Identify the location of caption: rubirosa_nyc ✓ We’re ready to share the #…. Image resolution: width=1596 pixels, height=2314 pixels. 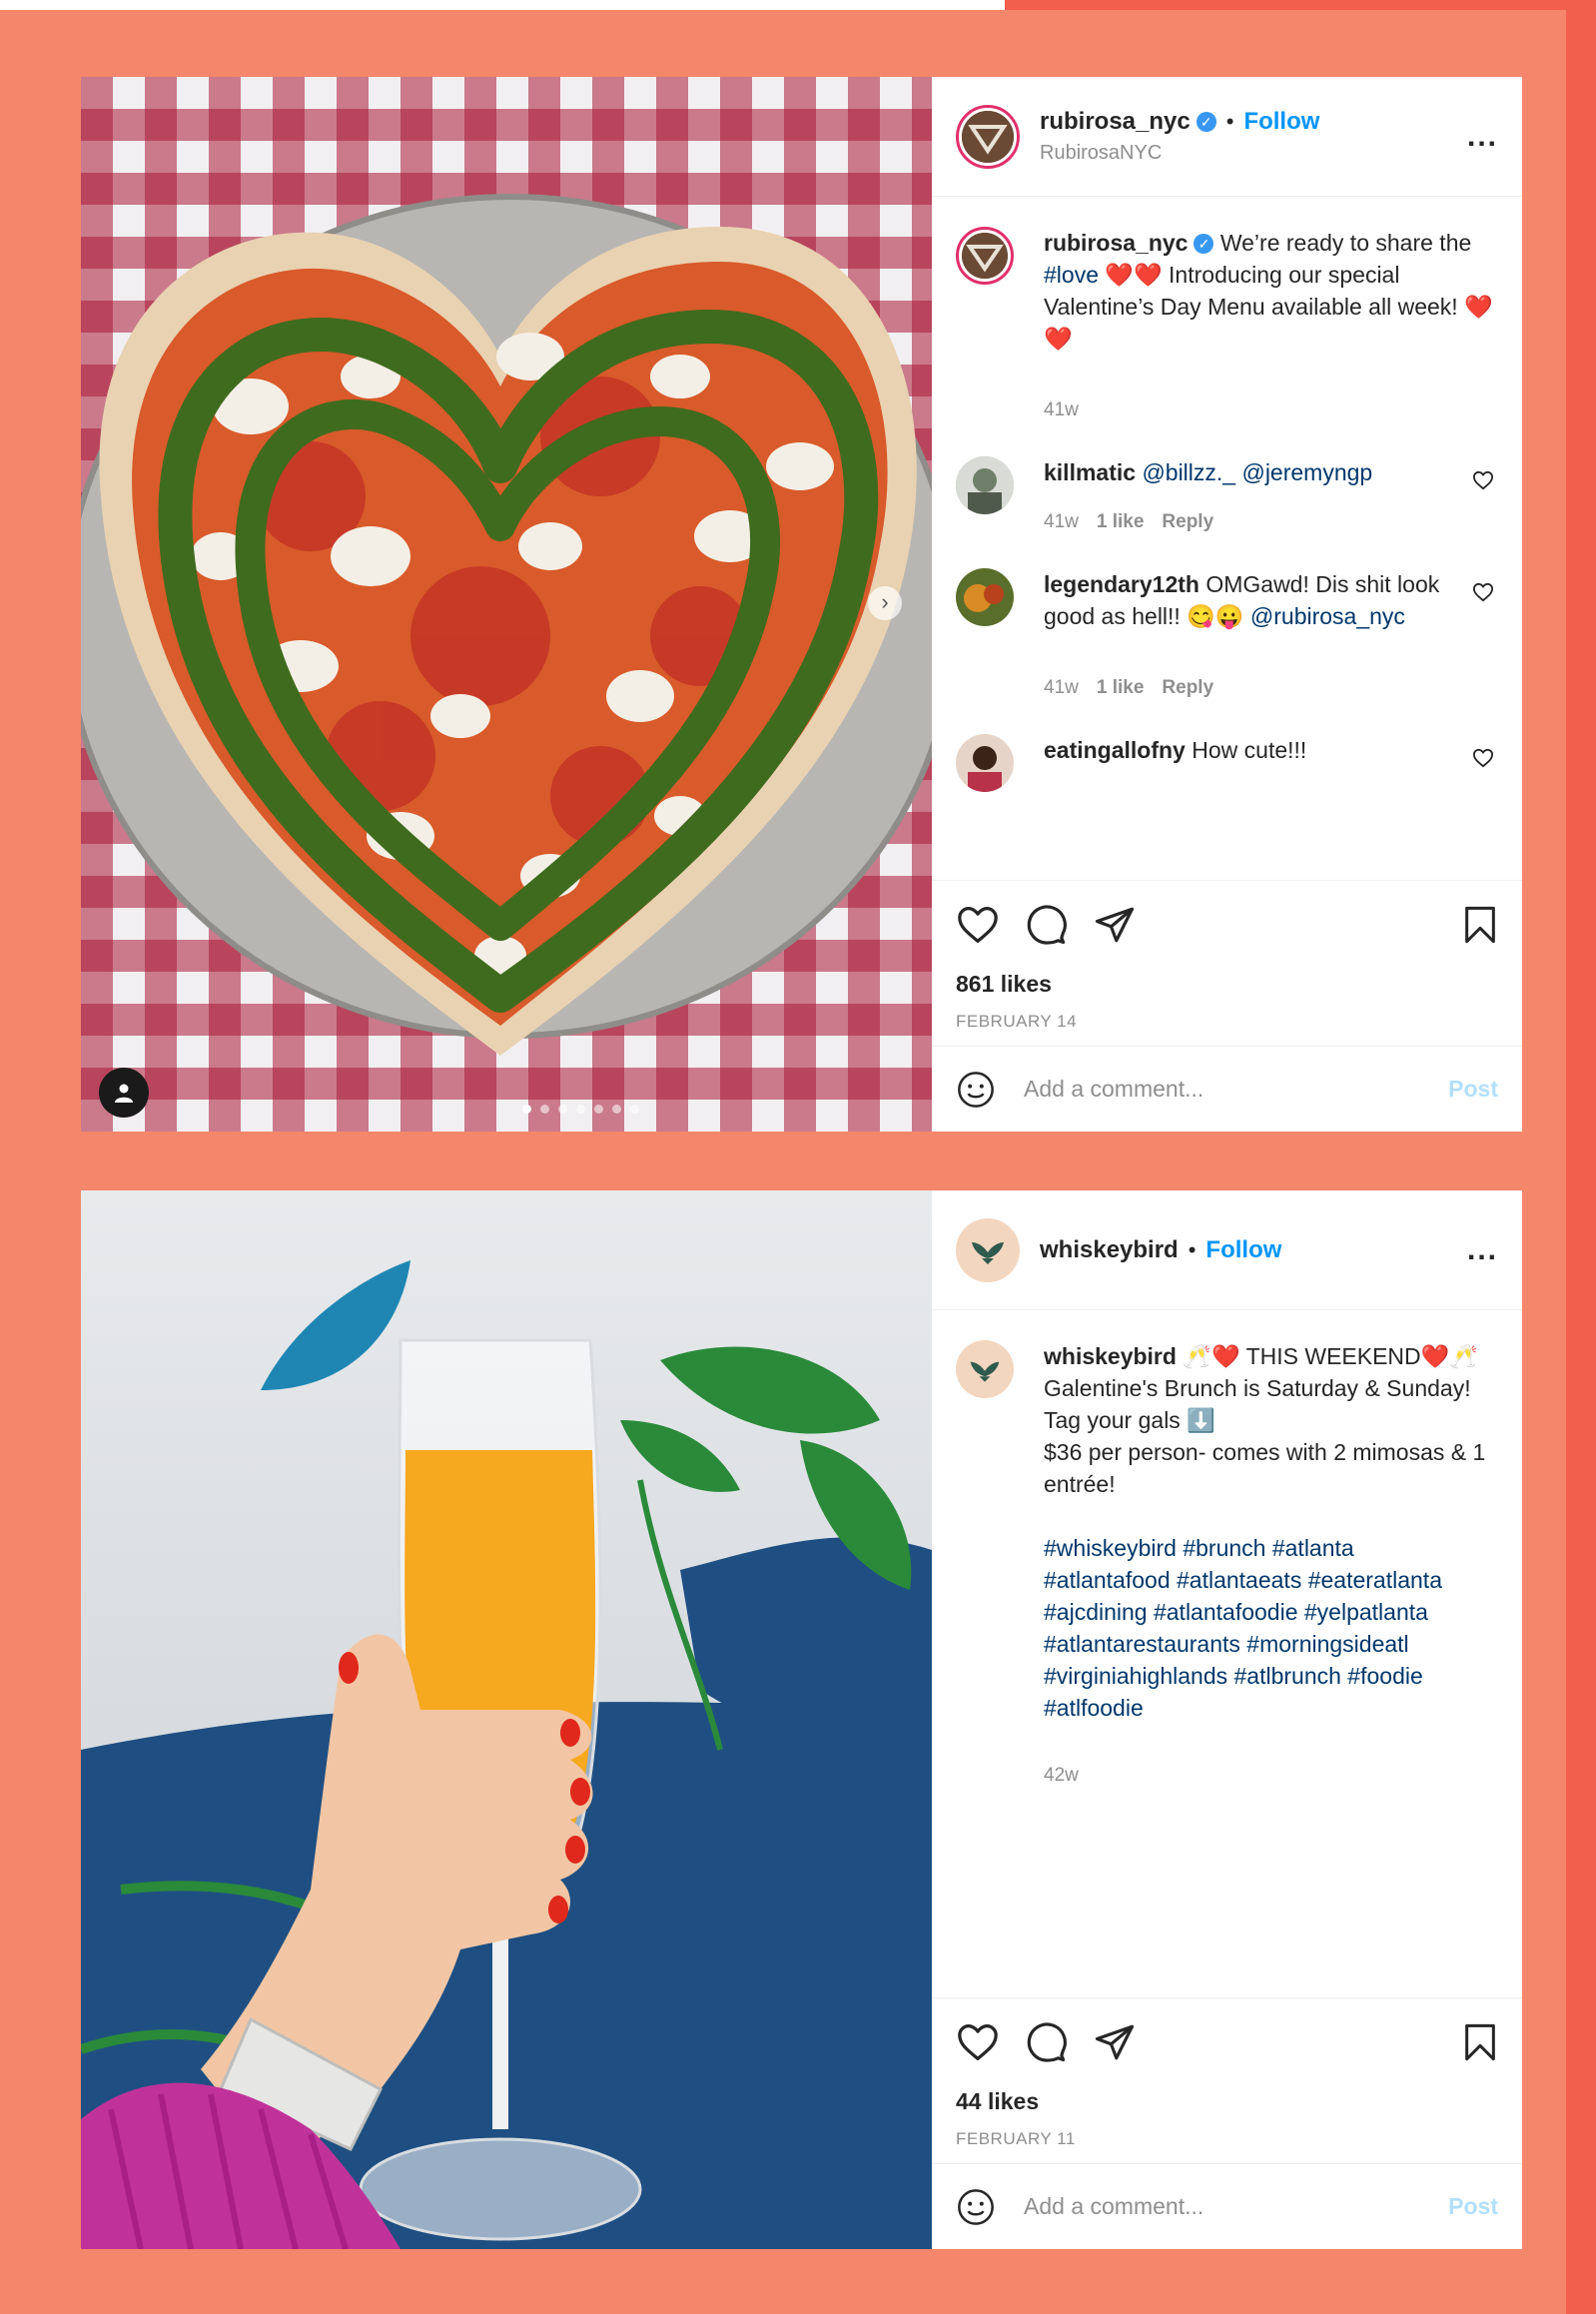
(1227, 326).